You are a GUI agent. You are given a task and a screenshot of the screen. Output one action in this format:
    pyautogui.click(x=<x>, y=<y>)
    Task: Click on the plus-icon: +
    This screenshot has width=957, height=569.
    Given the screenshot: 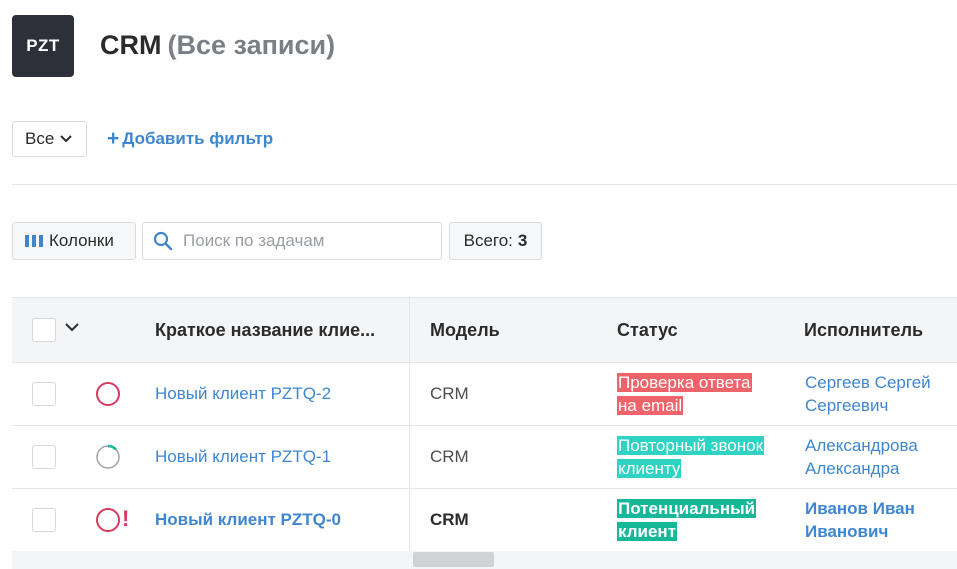 What is the action you would take?
    pyautogui.click(x=113, y=138)
    